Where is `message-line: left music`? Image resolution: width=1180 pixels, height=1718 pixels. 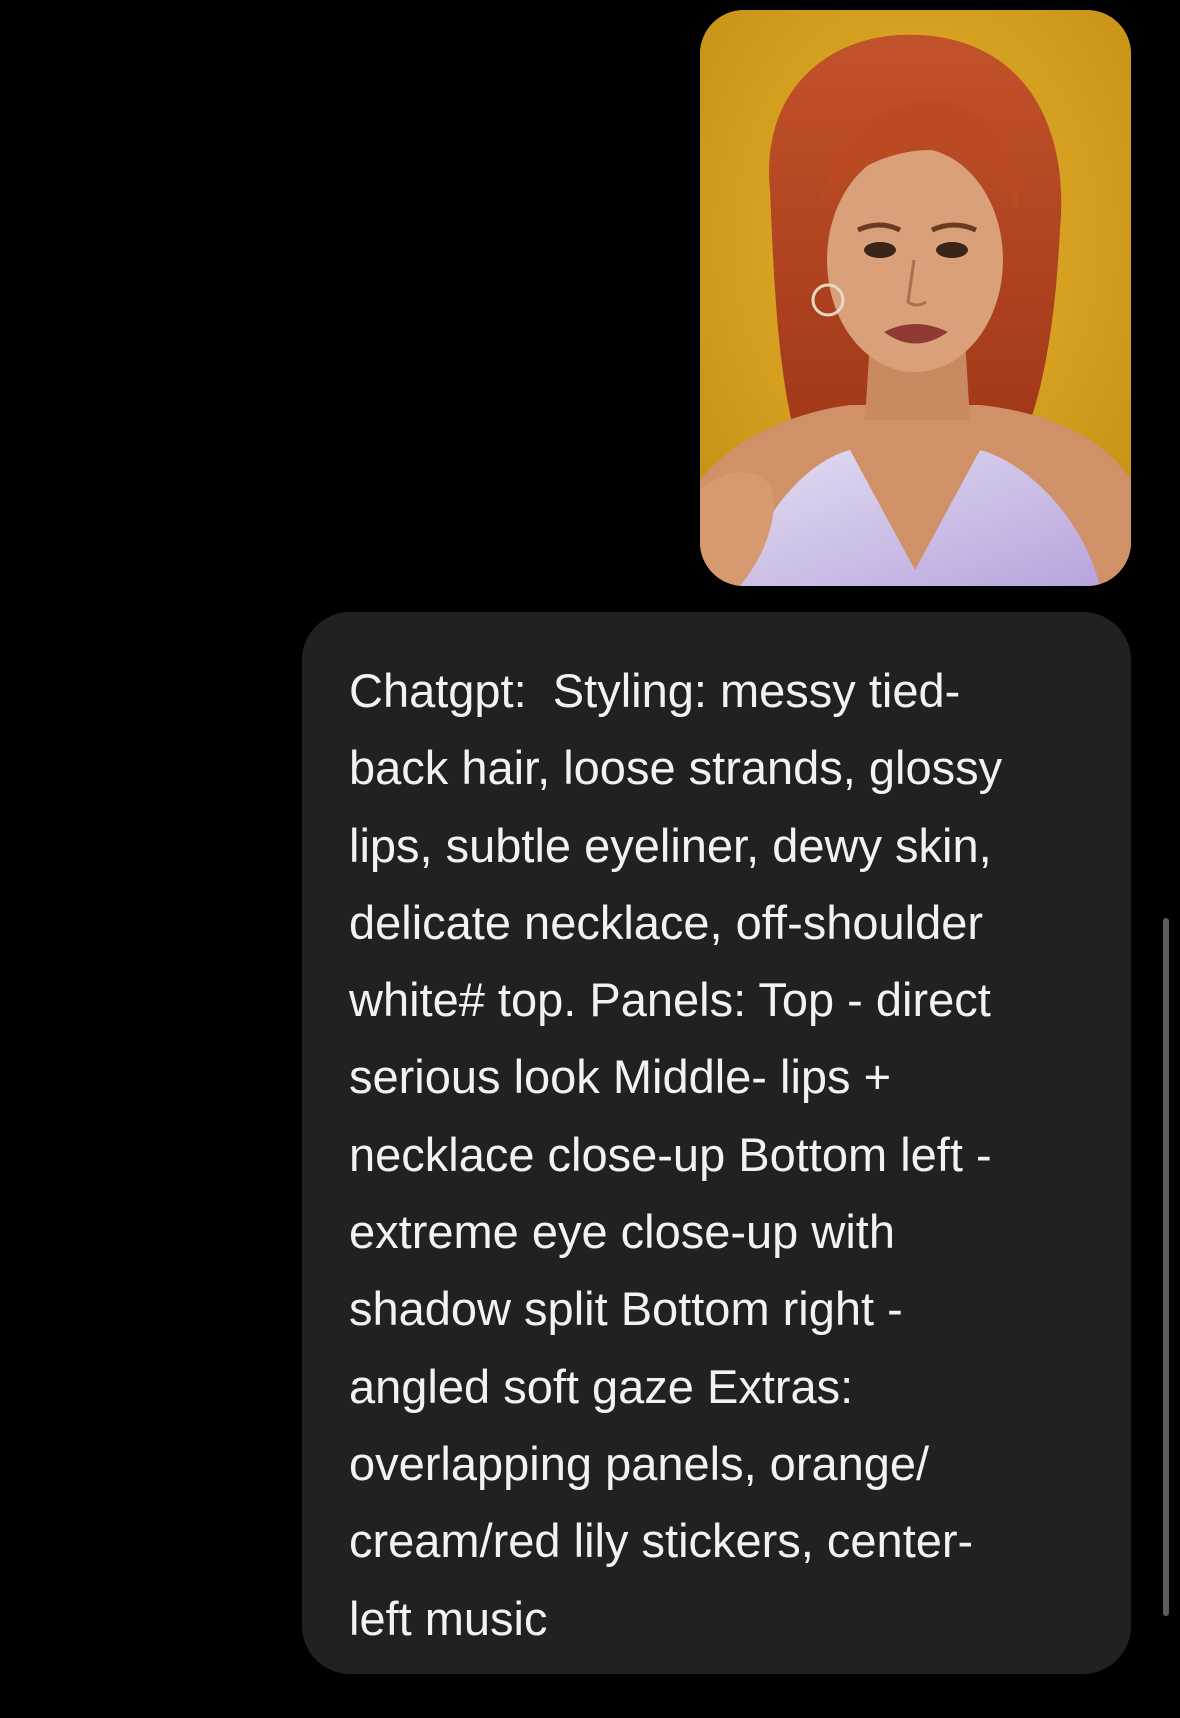
message-line: left music is located at coordinates (448, 1618).